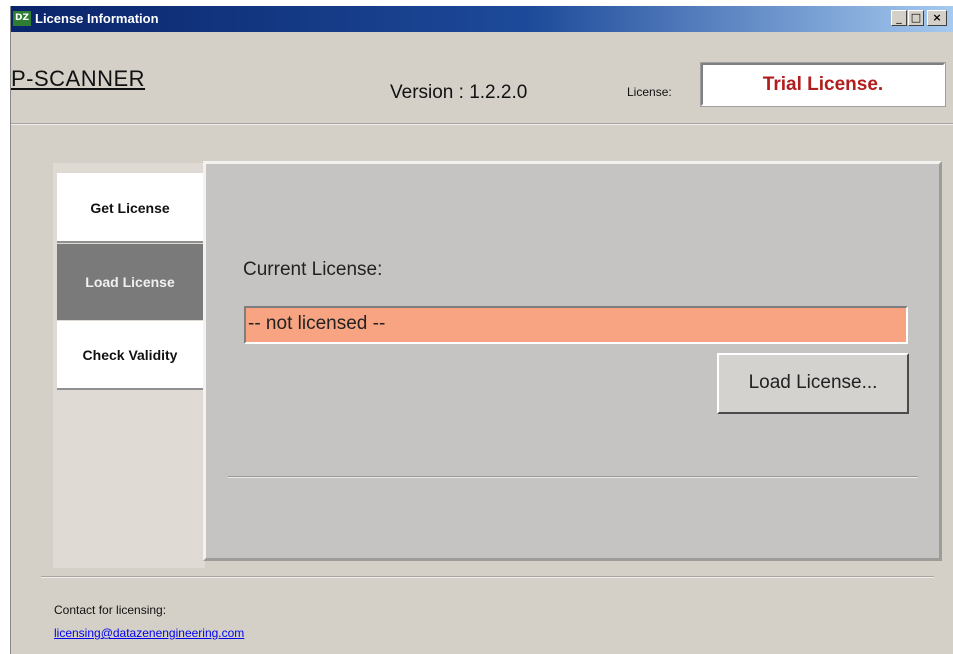 Image resolution: width=953 pixels, height=654 pixels. What do you see at coordinates (78, 78) in the screenshot?
I see `app-name: P-SCANNER` at bounding box center [78, 78].